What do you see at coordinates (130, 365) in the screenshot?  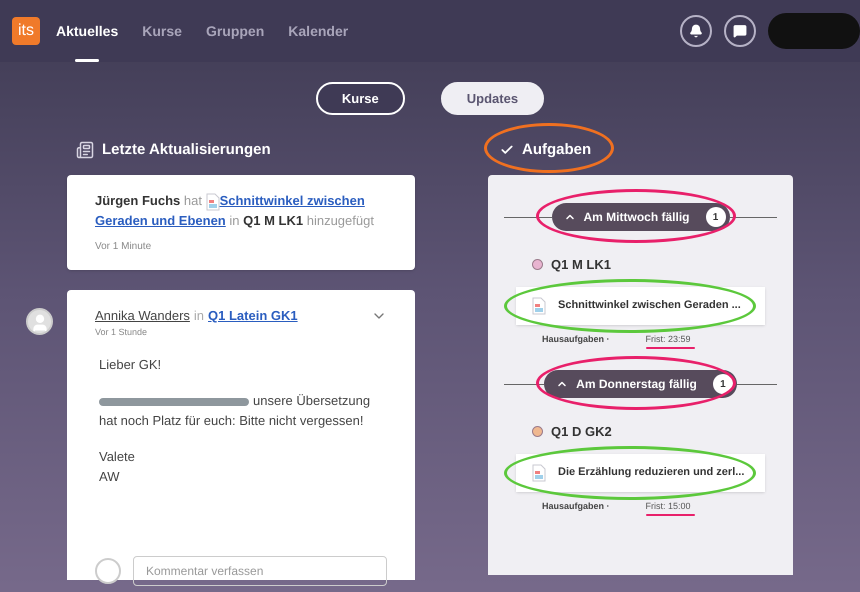 I see `post-greeting: Lieber GK!` at bounding box center [130, 365].